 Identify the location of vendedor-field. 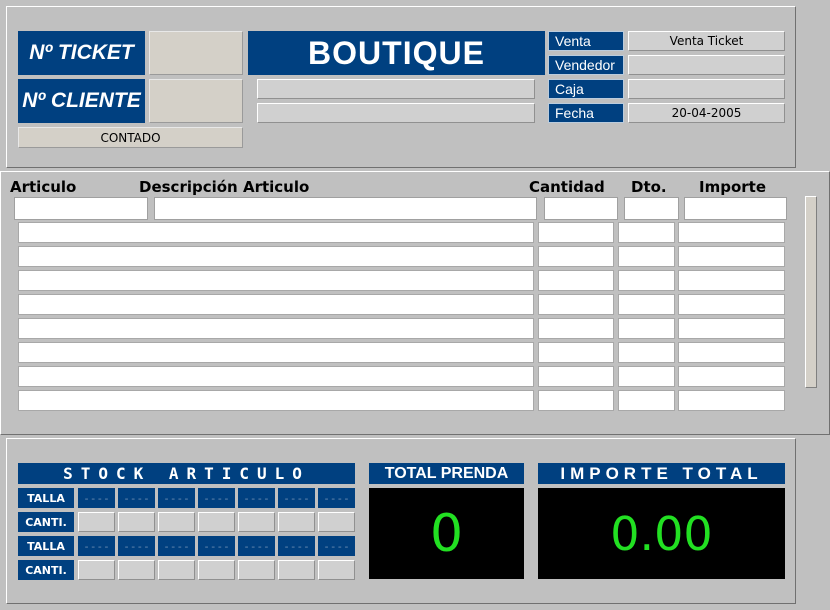
(706, 65).